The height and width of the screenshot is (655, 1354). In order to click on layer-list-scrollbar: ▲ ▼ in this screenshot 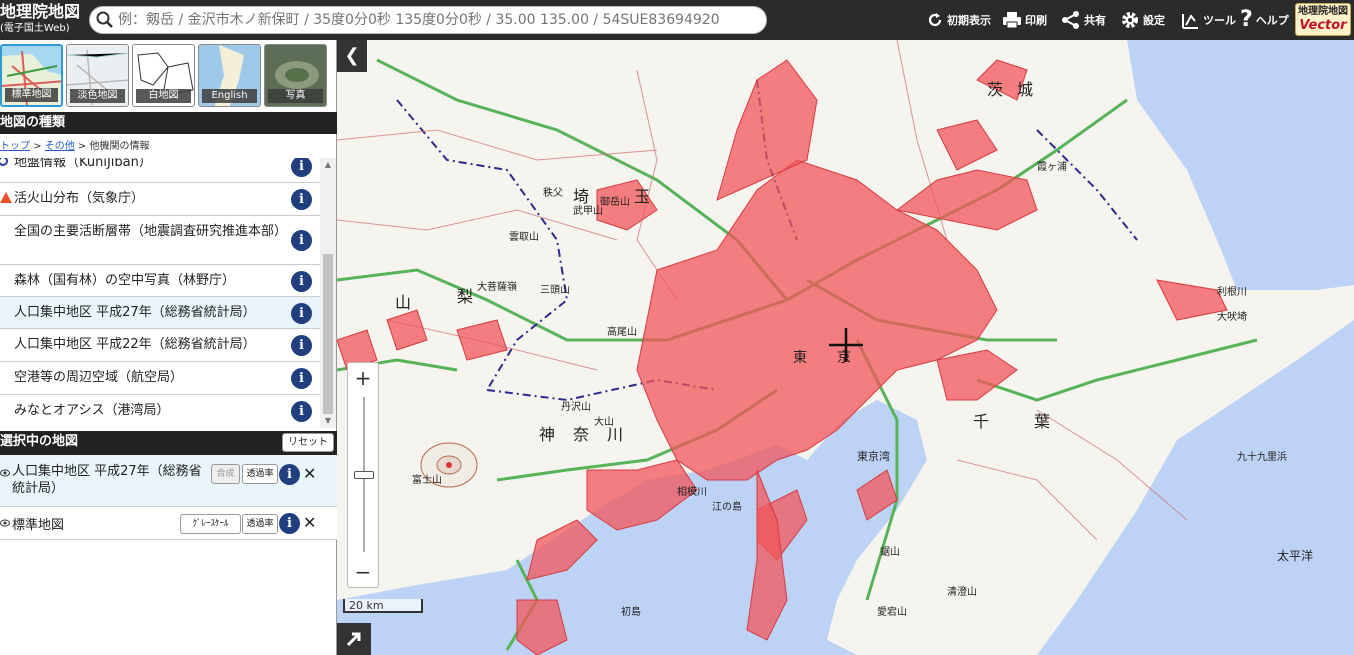, I will do `click(328, 293)`.